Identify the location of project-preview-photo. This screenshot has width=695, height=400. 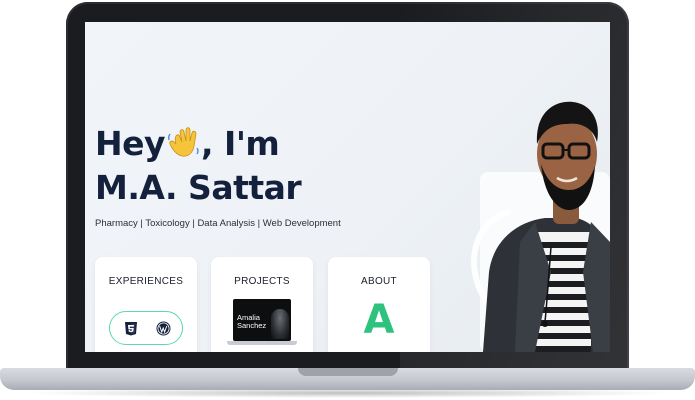
(280, 324).